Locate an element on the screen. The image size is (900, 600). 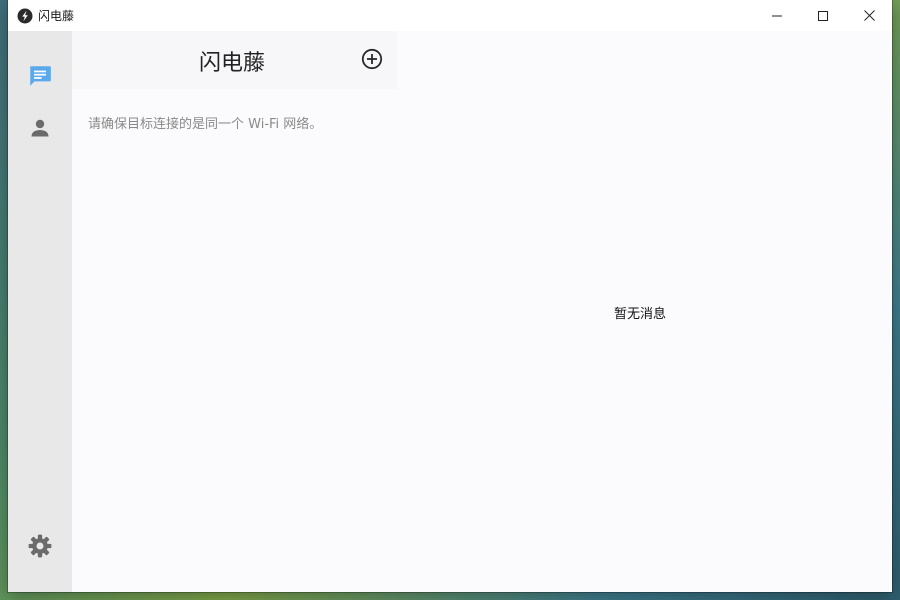
add-circle-icon is located at coordinates (372, 59).